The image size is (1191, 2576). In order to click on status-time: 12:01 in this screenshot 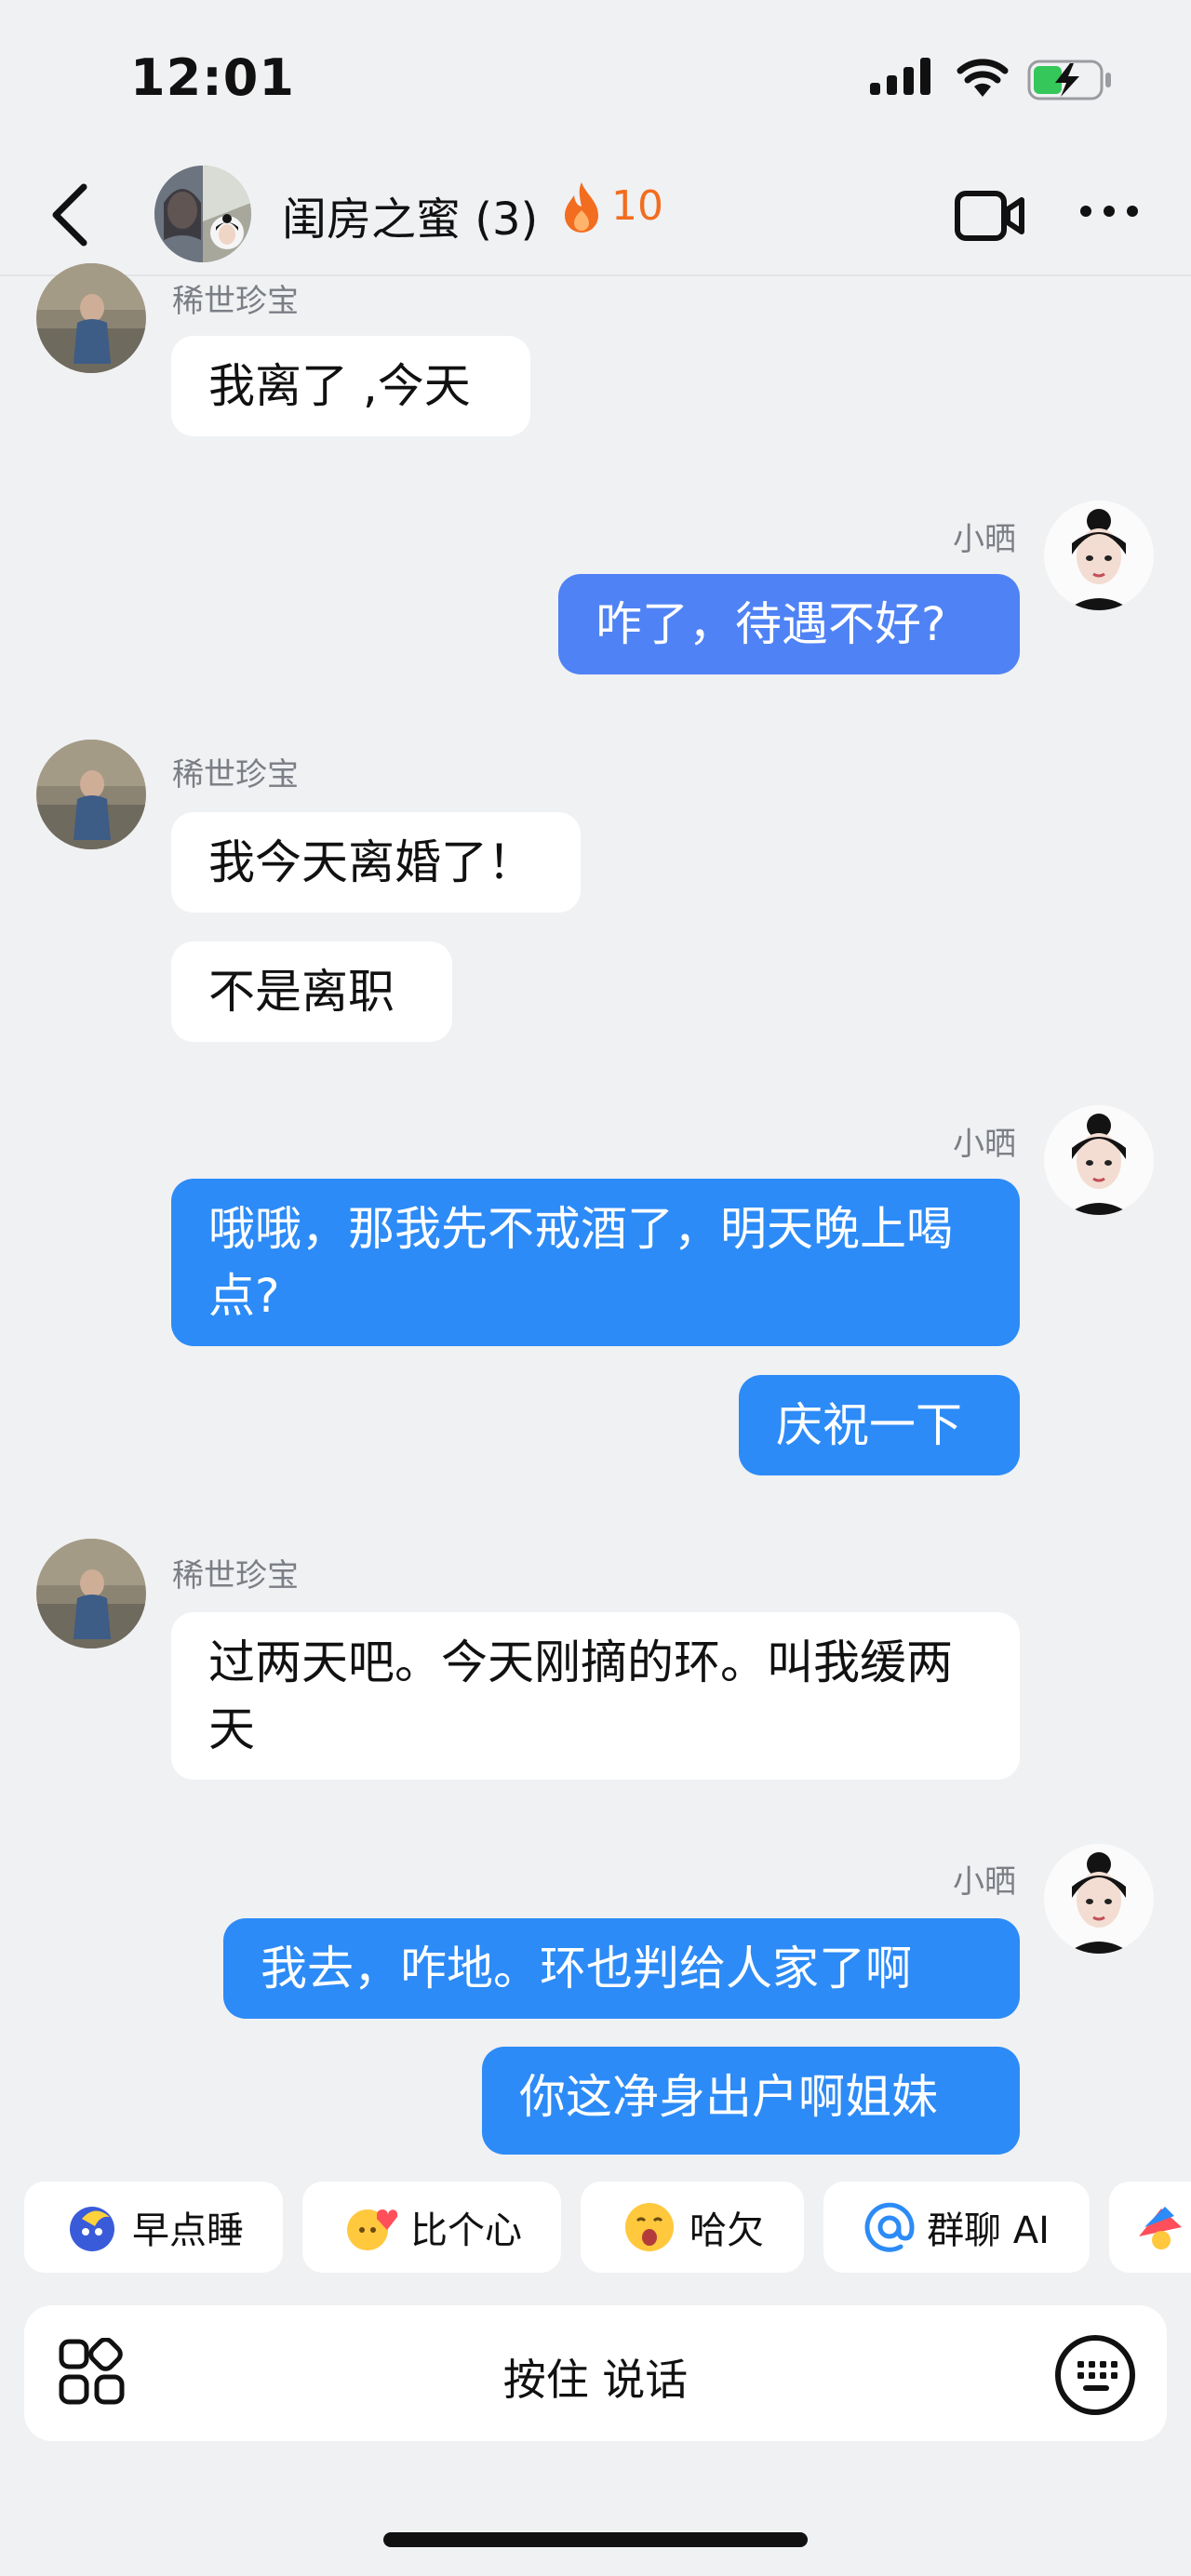, I will do `click(212, 77)`.